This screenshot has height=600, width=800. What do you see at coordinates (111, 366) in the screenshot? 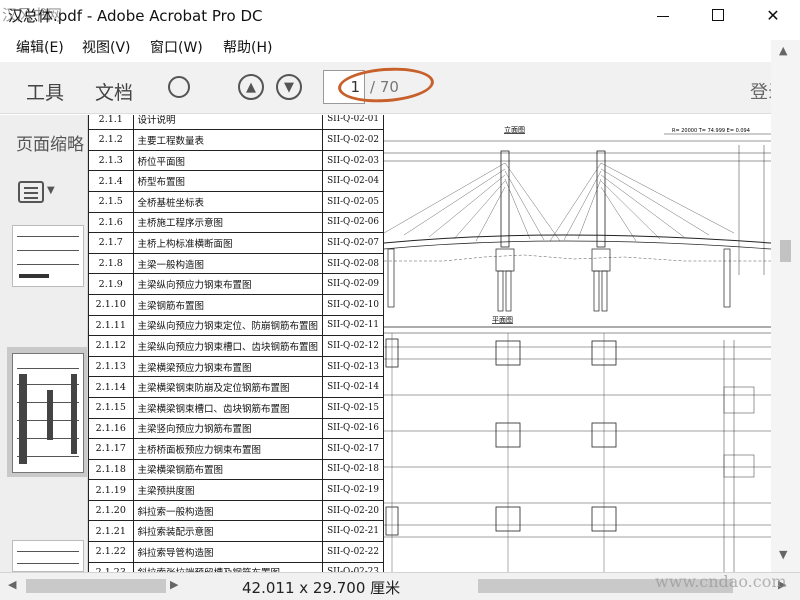
I see `row-number: 2.1.13` at bounding box center [111, 366].